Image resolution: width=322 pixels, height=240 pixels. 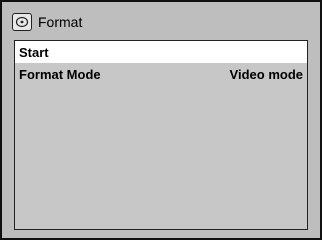 What do you see at coordinates (34, 52) in the screenshot?
I see `menu-item-label: Start` at bounding box center [34, 52].